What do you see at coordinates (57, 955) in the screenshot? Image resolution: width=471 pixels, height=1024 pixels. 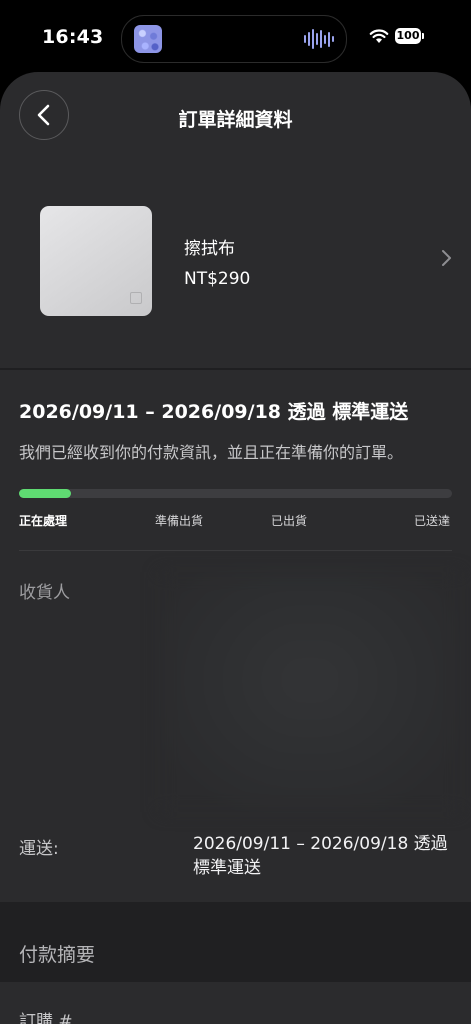 I see `payment-summary-label: 付款摘要` at bounding box center [57, 955].